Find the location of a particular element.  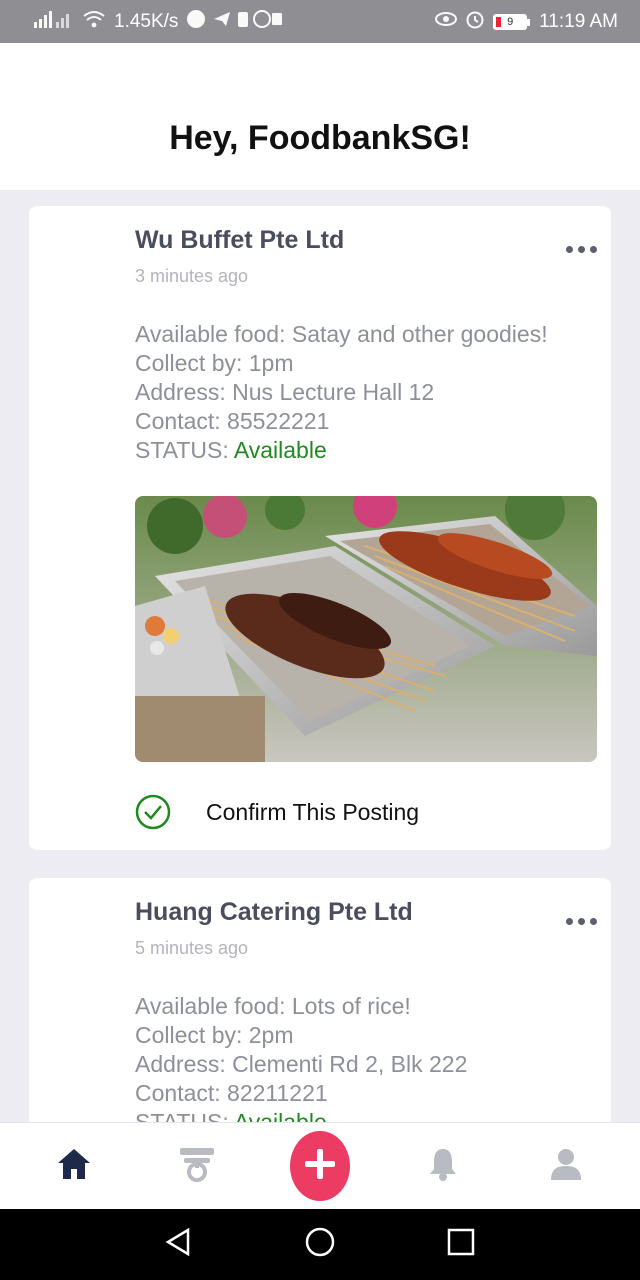

confirm-posting-button: Confirm This Posting is located at coordinates (277, 812).